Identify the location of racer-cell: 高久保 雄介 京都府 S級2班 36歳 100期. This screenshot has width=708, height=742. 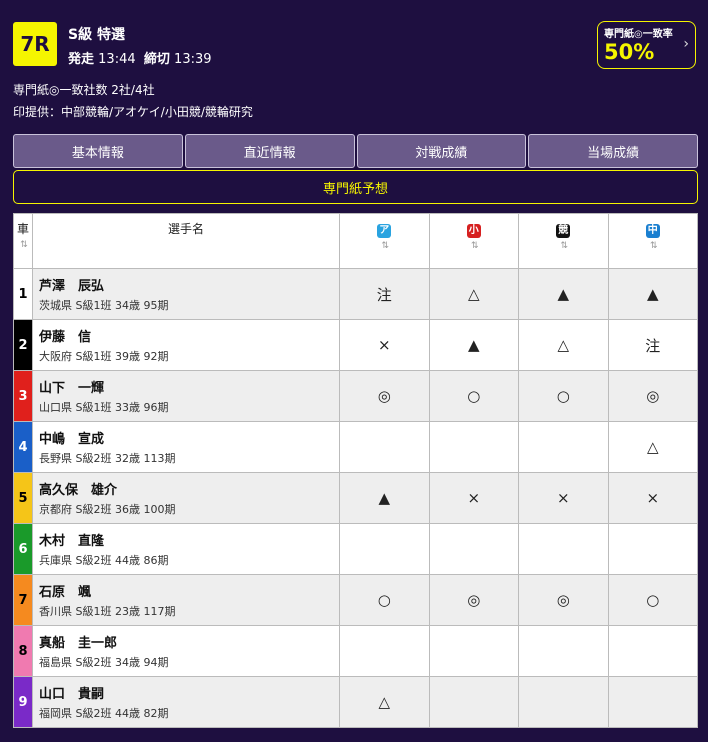
(186, 498).